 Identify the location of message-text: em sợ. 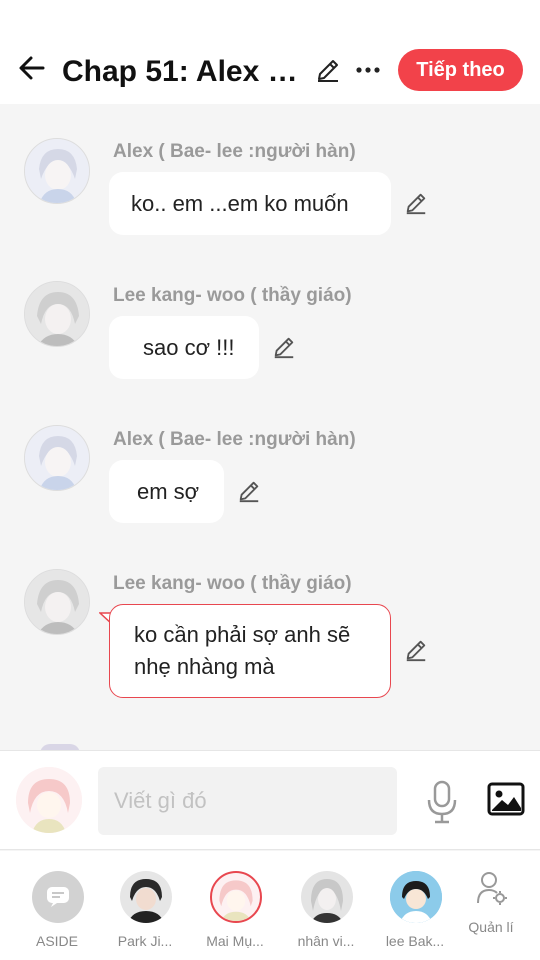
(168, 491).